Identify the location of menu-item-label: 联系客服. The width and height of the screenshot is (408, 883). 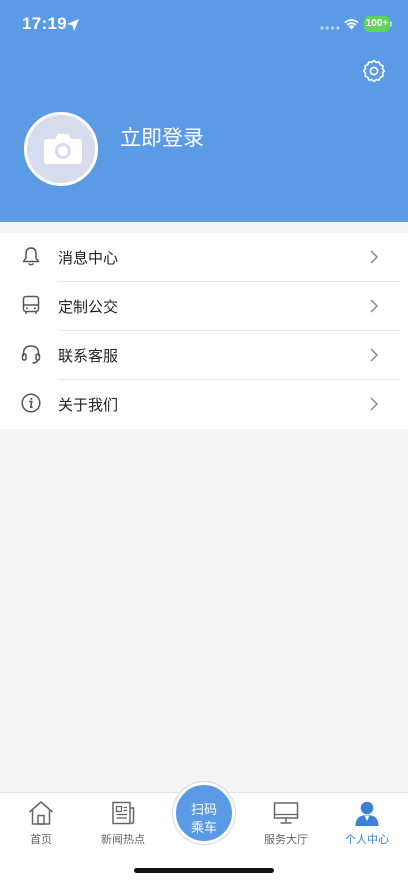
(88, 356).